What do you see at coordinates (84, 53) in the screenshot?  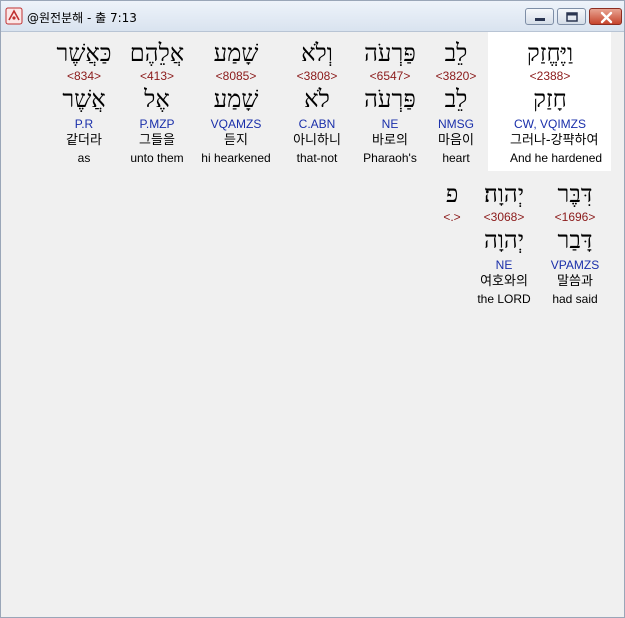 I see `hebrew-word: כַּאֲשֶׁר` at bounding box center [84, 53].